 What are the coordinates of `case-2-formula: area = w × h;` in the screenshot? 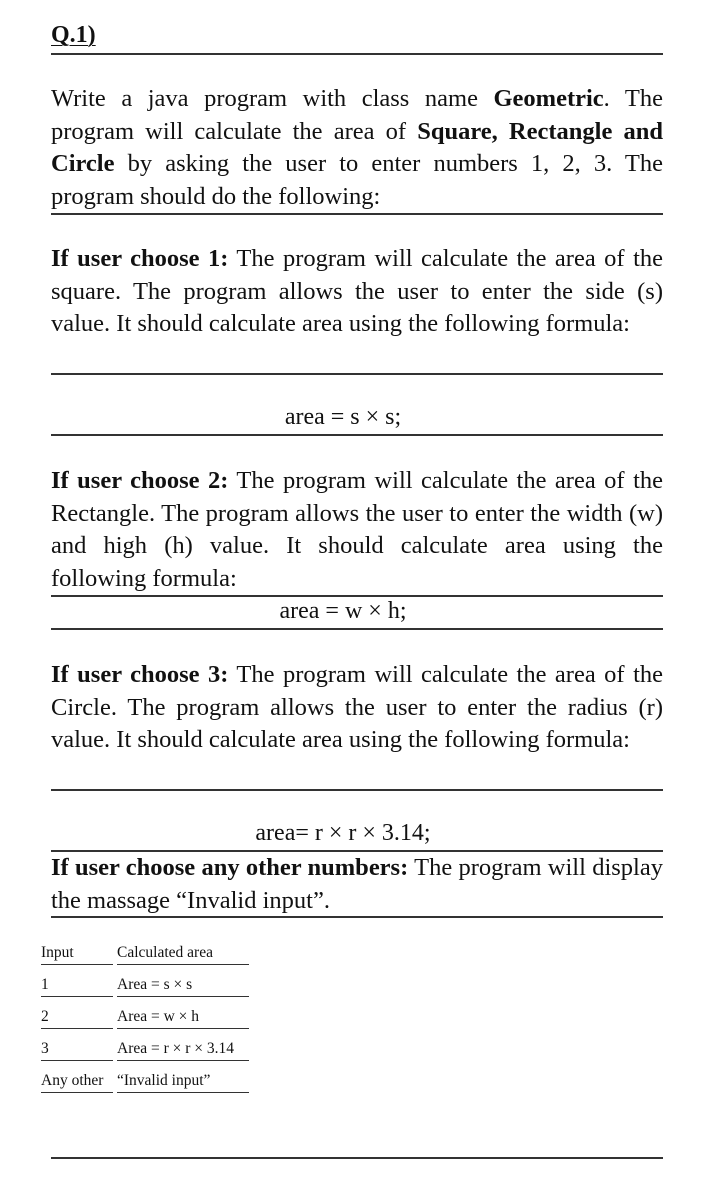 It's located at (357, 611).